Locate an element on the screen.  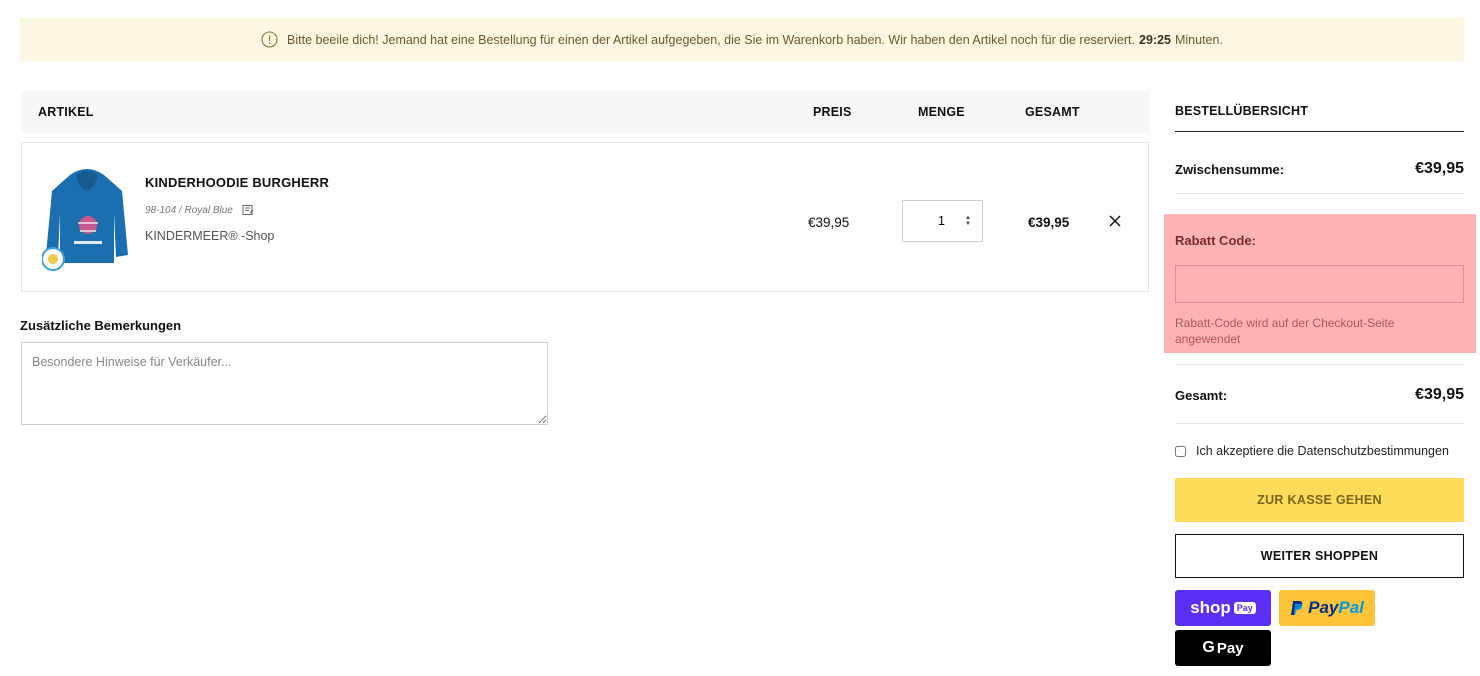
header-menge: MENGE is located at coordinates (941, 112).